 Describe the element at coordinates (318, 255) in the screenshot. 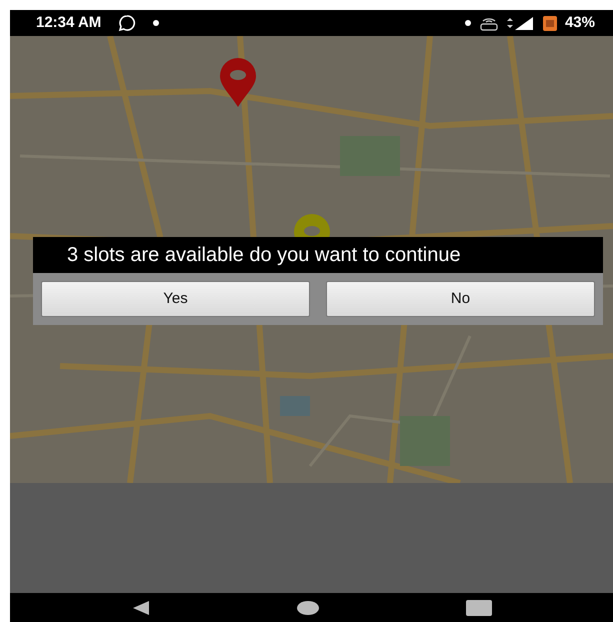

I see `dialog-message: 3 slots are available do you want to continue` at that location.